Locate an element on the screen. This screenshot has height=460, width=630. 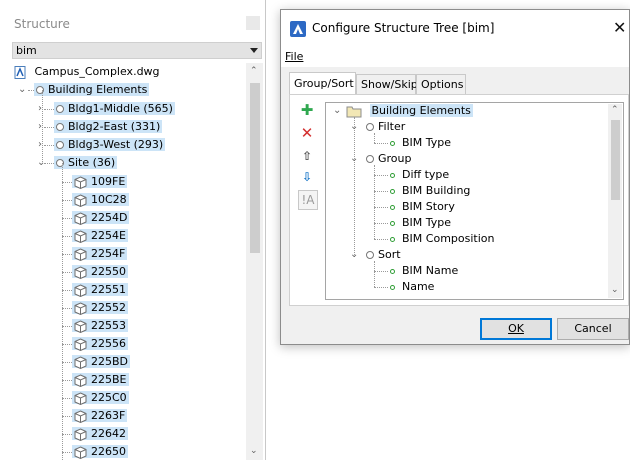
tree-site-item: 225C0 is located at coordinates (100, 398).